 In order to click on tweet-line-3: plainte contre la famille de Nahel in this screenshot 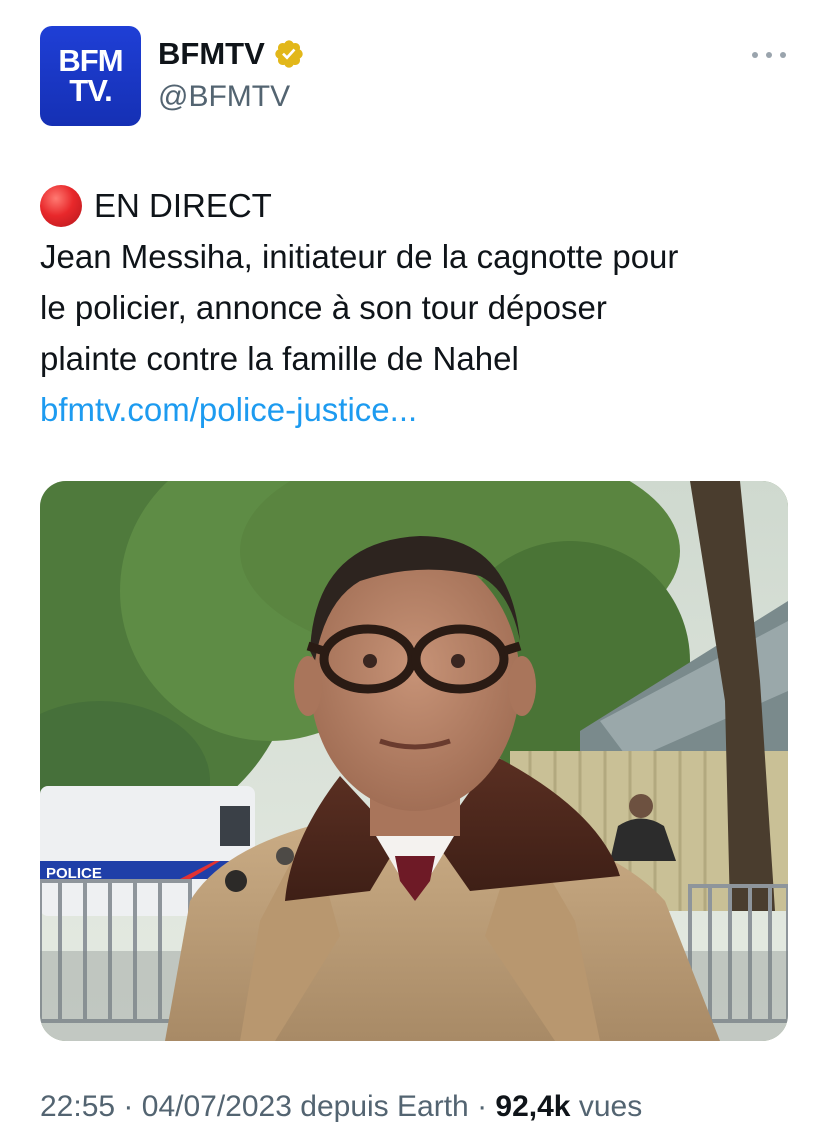, I will do `click(279, 358)`.